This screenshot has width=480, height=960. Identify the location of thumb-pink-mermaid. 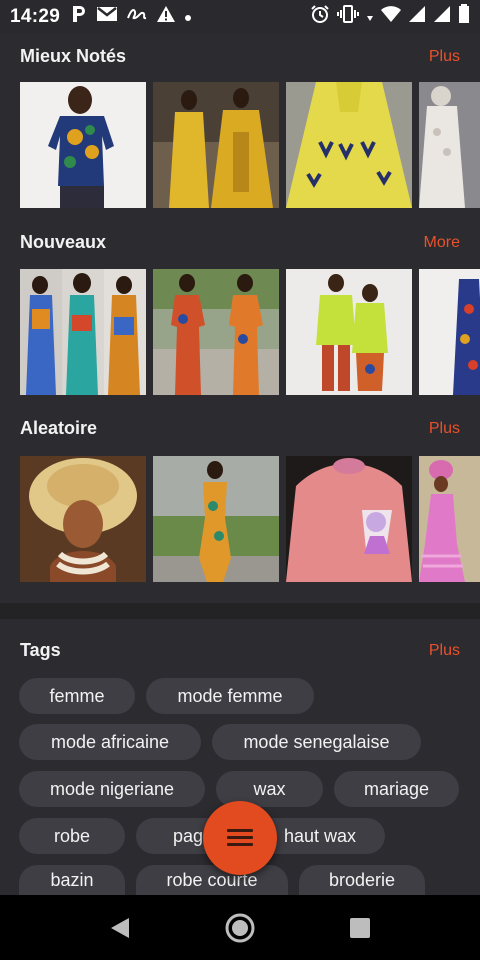
(449, 519).